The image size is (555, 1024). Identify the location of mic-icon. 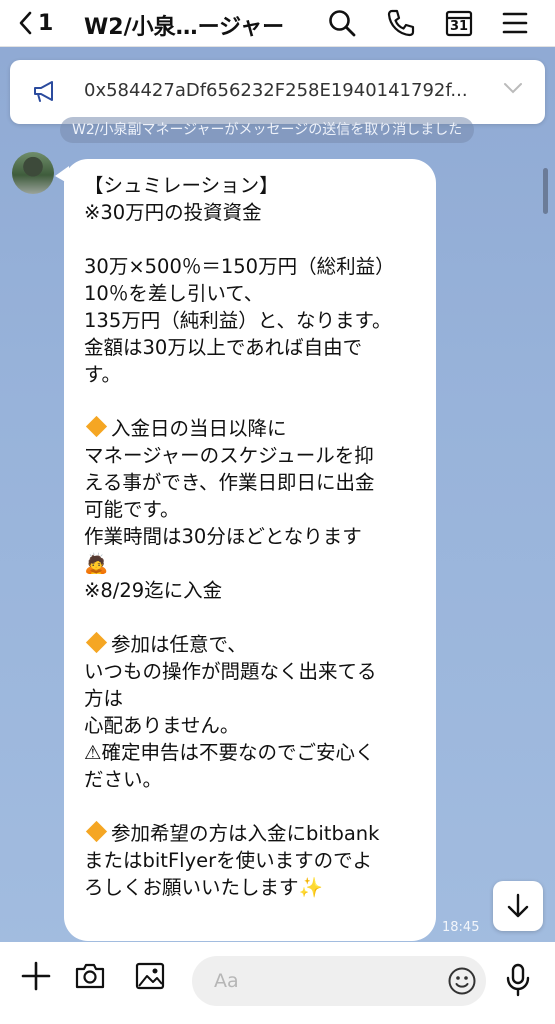
(518, 980).